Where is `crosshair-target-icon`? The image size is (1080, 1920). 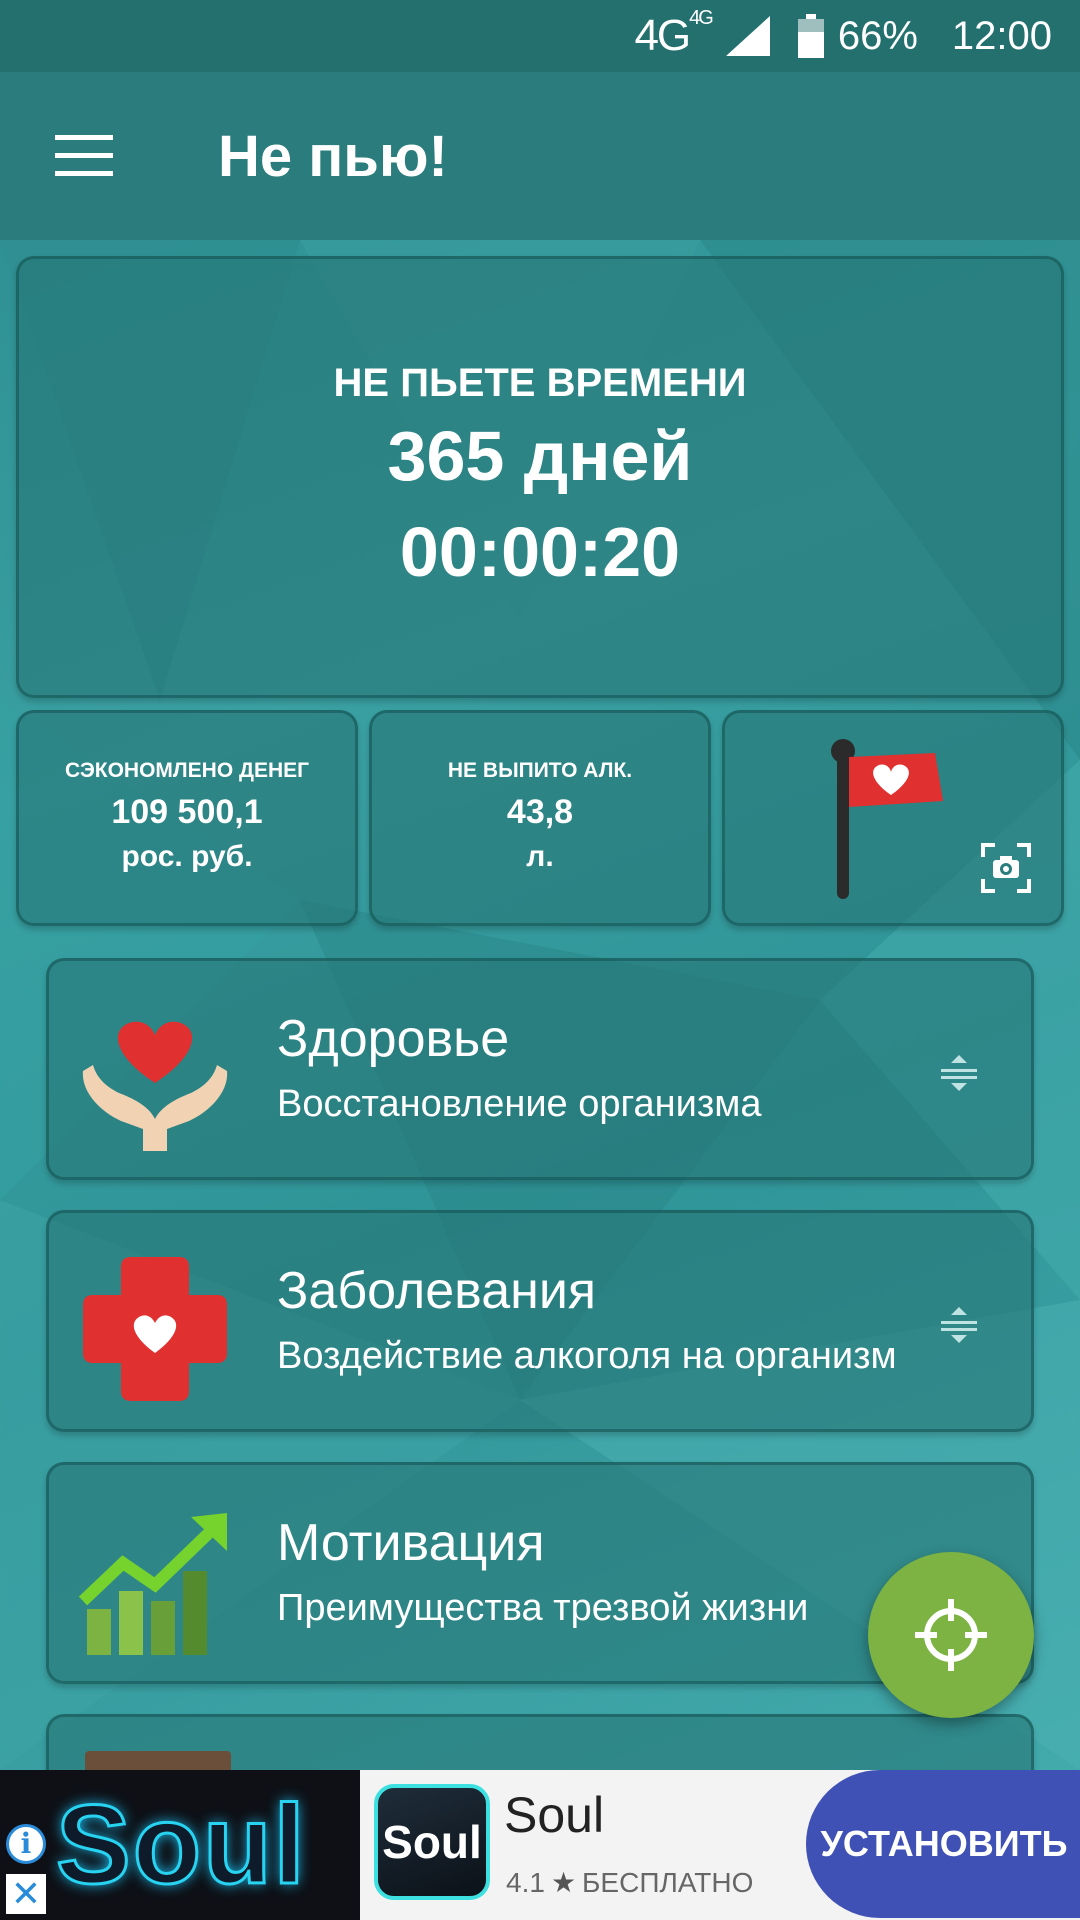
crosshair-target-icon is located at coordinates (951, 1635).